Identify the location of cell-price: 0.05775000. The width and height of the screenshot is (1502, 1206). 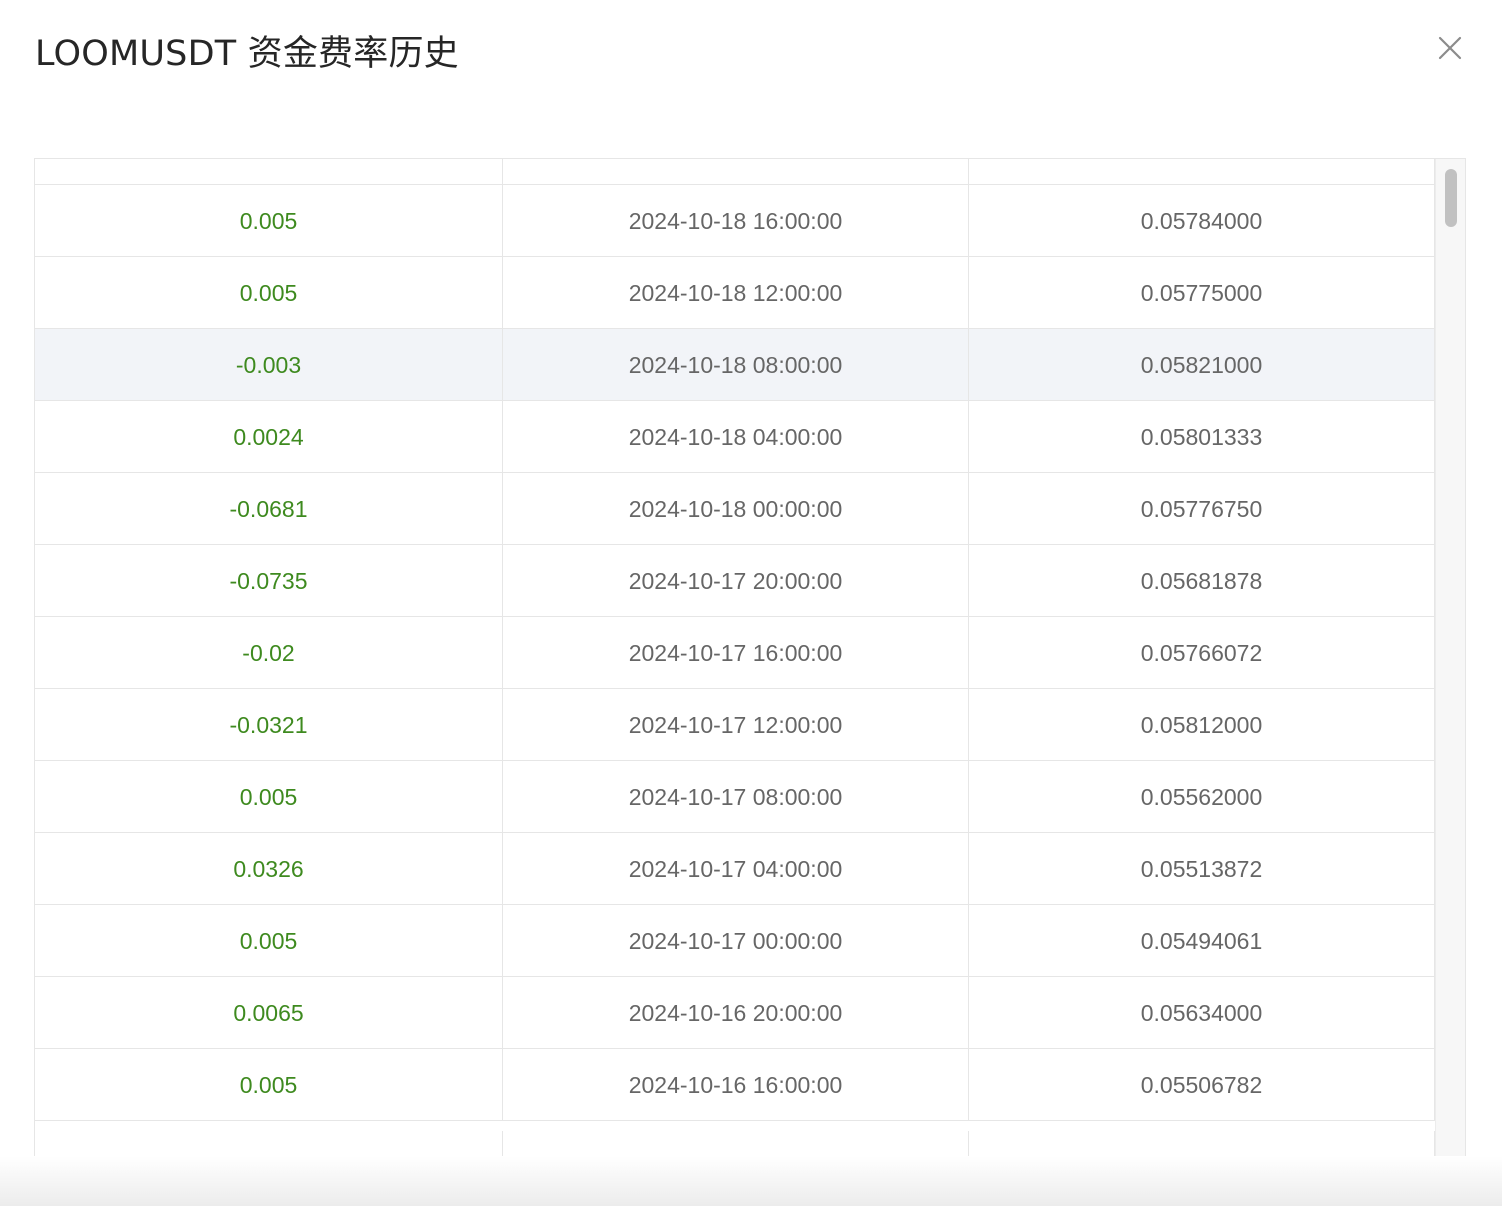
(1202, 292).